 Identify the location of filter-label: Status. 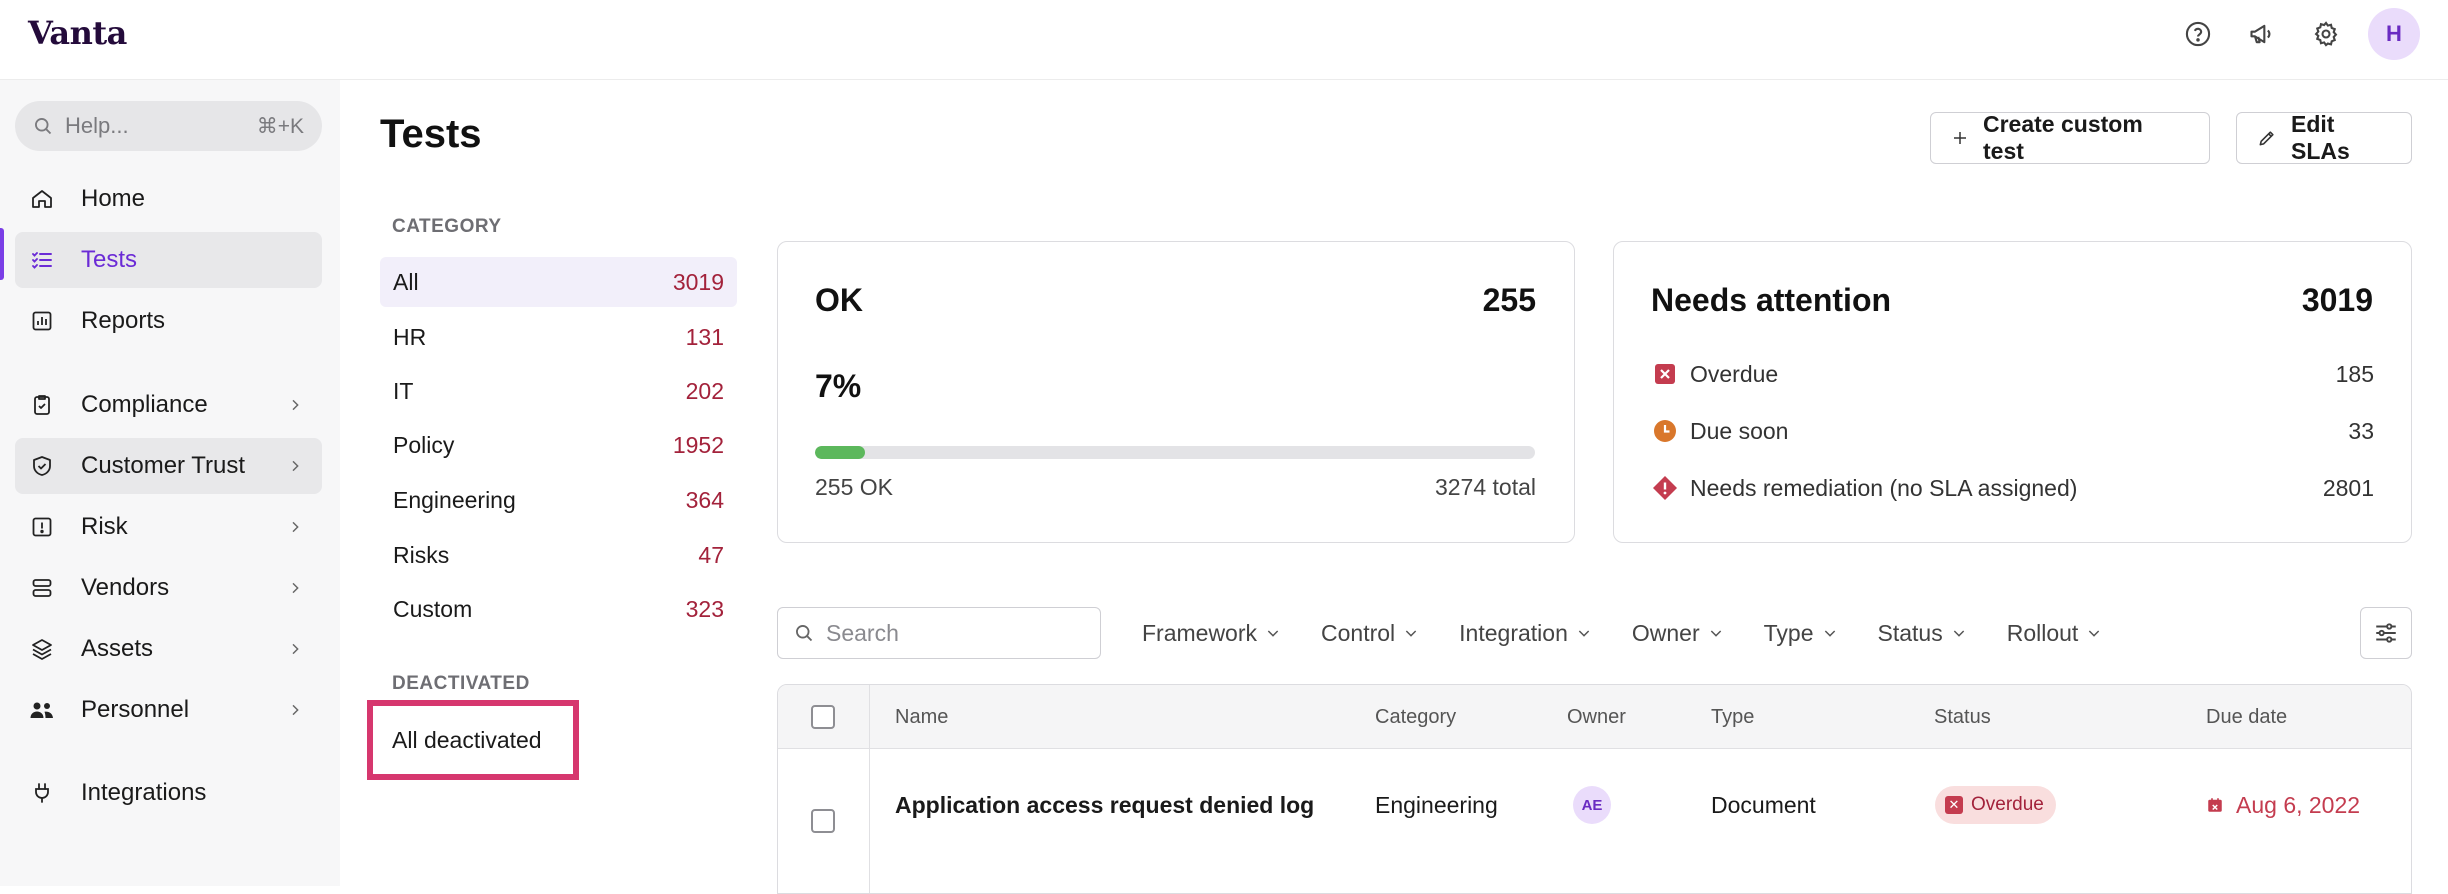
(1910, 632).